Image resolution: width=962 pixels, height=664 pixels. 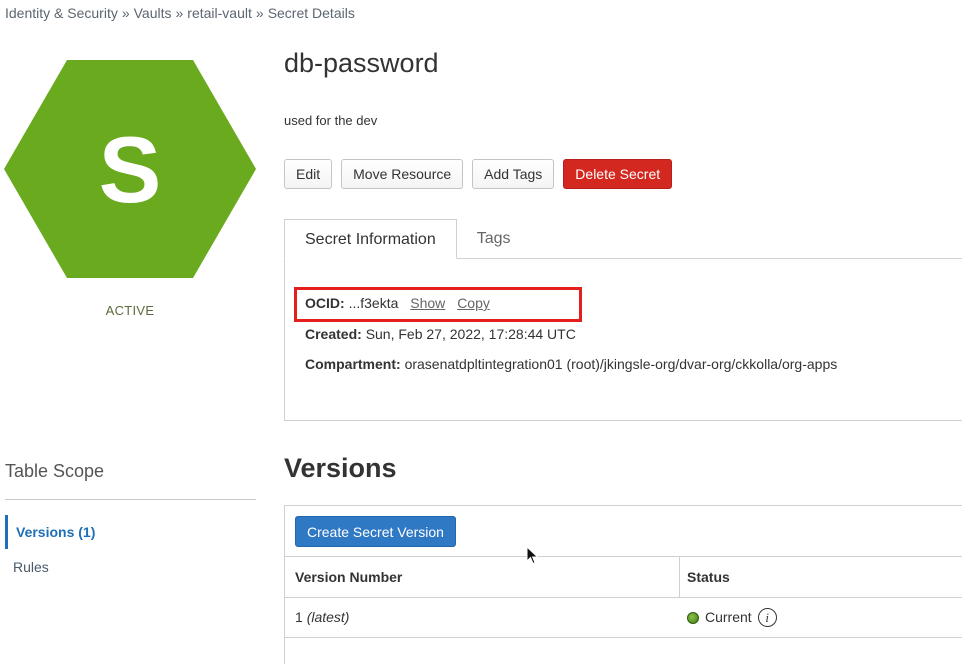 What do you see at coordinates (513, 174) in the screenshot?
I see `add-tags-button: Add Tags` at bounding box center [513, 174].